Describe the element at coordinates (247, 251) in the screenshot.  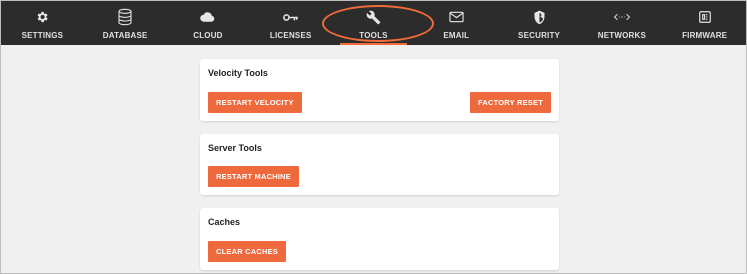
I see `clear-caches-button: CLEAR CACHES` at that location.